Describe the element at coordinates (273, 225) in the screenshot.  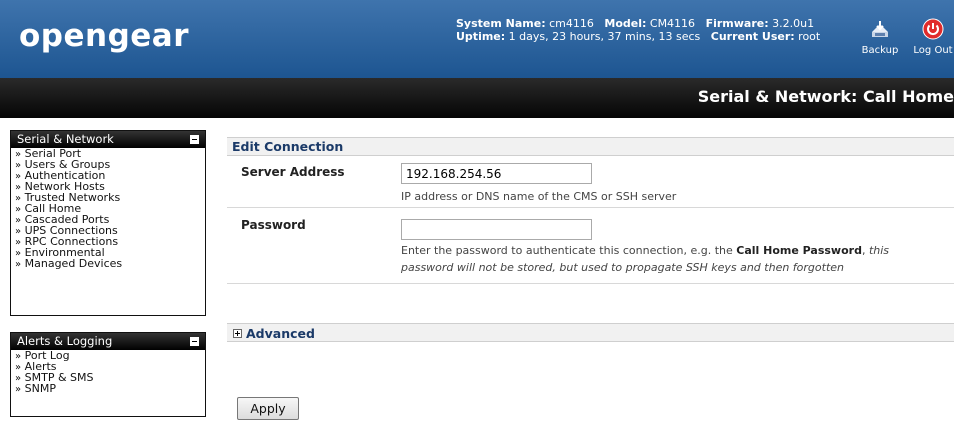
I see `password-label: Password` at that location.